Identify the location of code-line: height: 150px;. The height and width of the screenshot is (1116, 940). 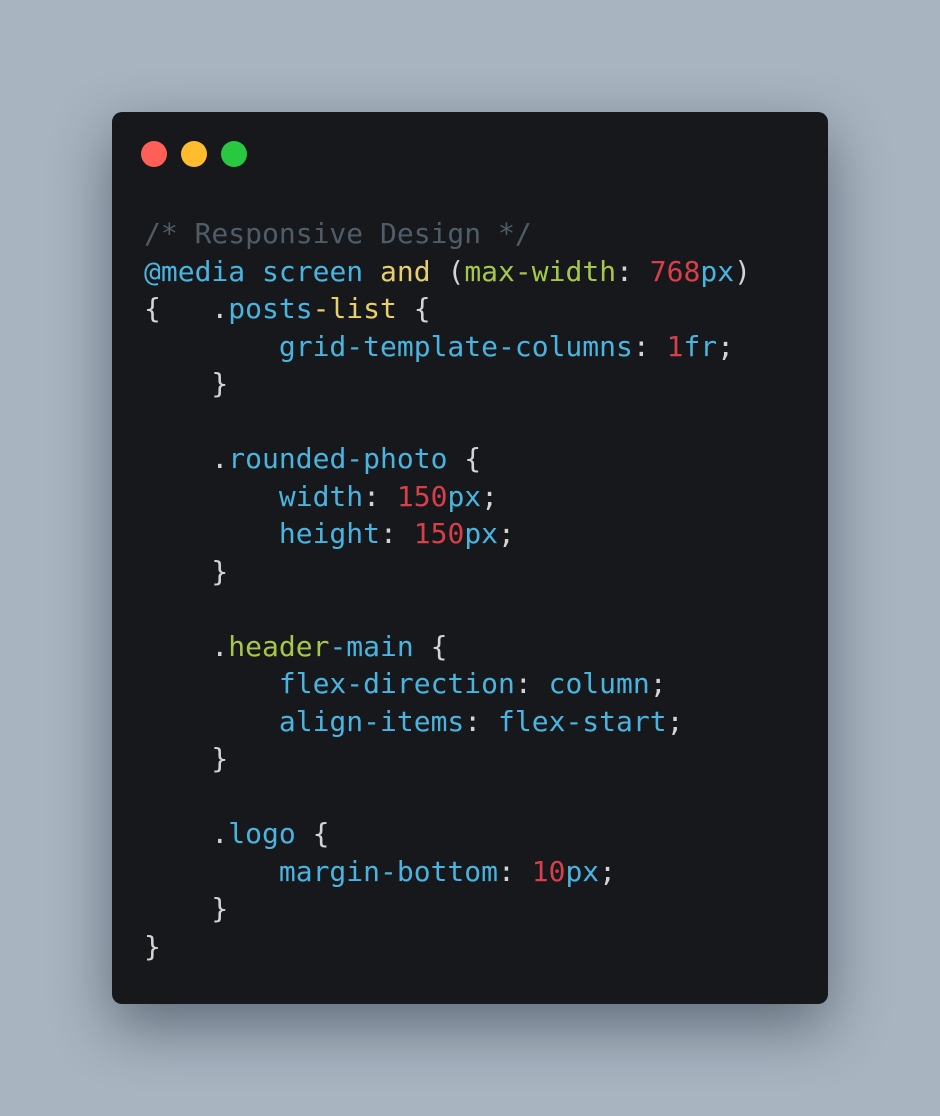
(447, 534).